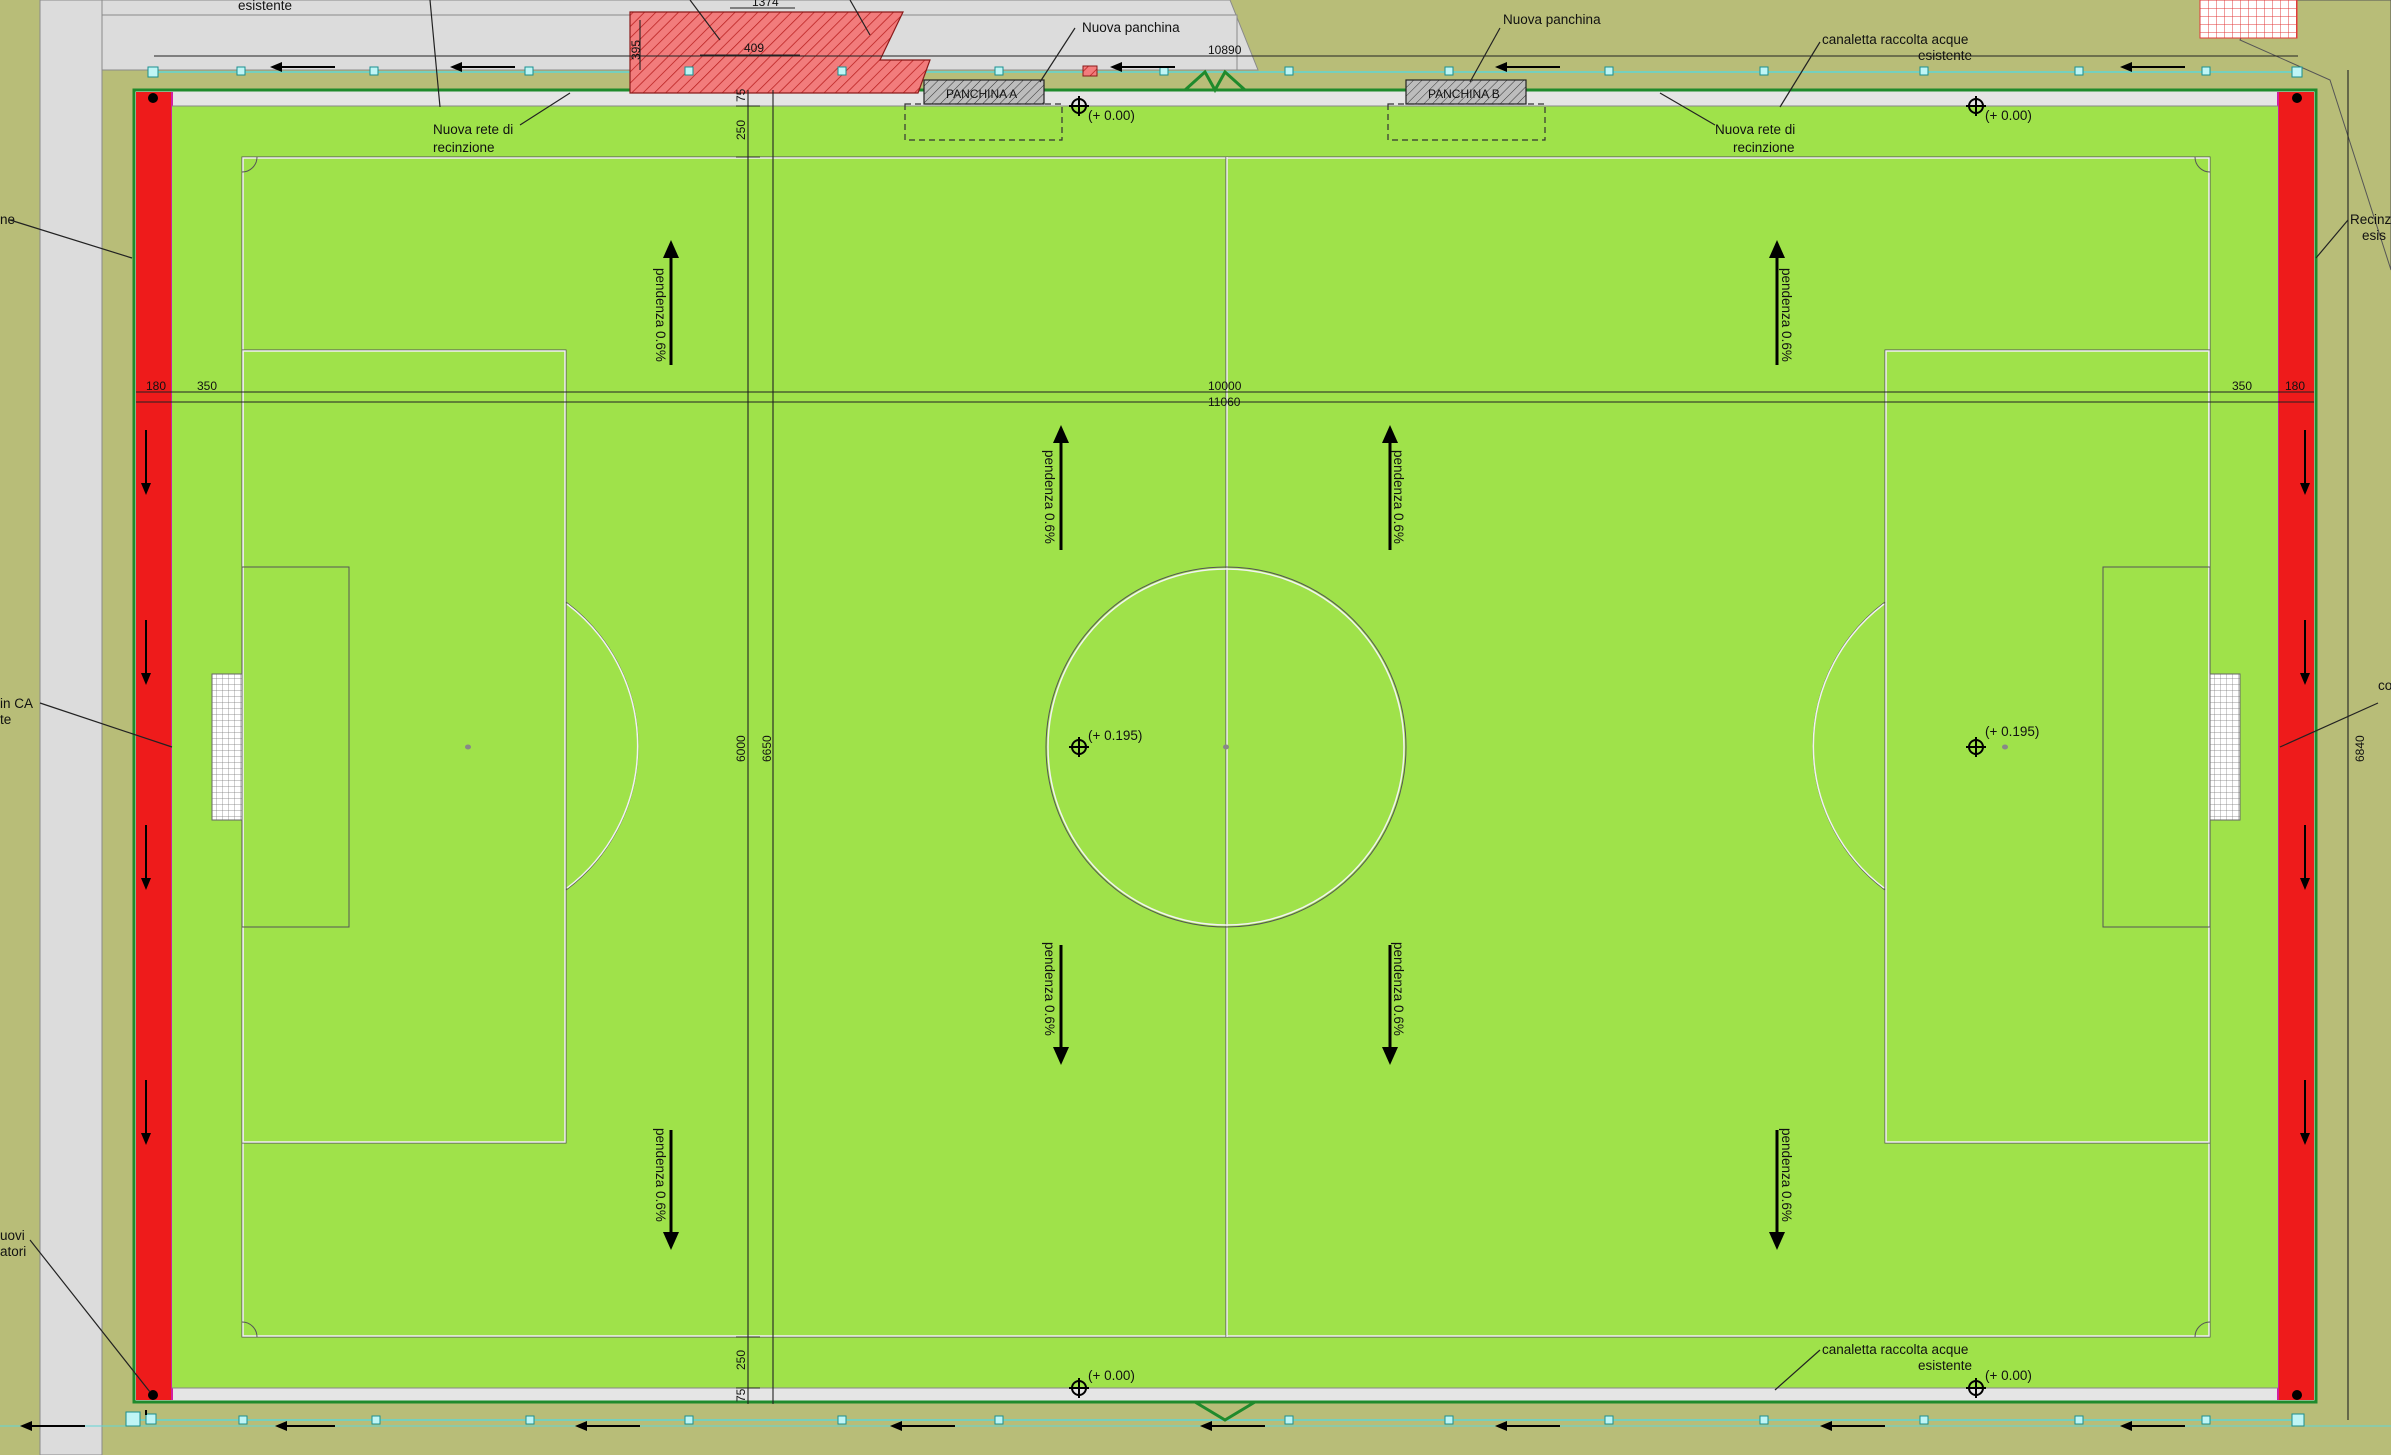 Image resolution: width=2391 pixels, height=1455 pixels. Describe the element at coordinates (2360, 748) in the screenshot. I see `dim-6840: 6840` at that location.